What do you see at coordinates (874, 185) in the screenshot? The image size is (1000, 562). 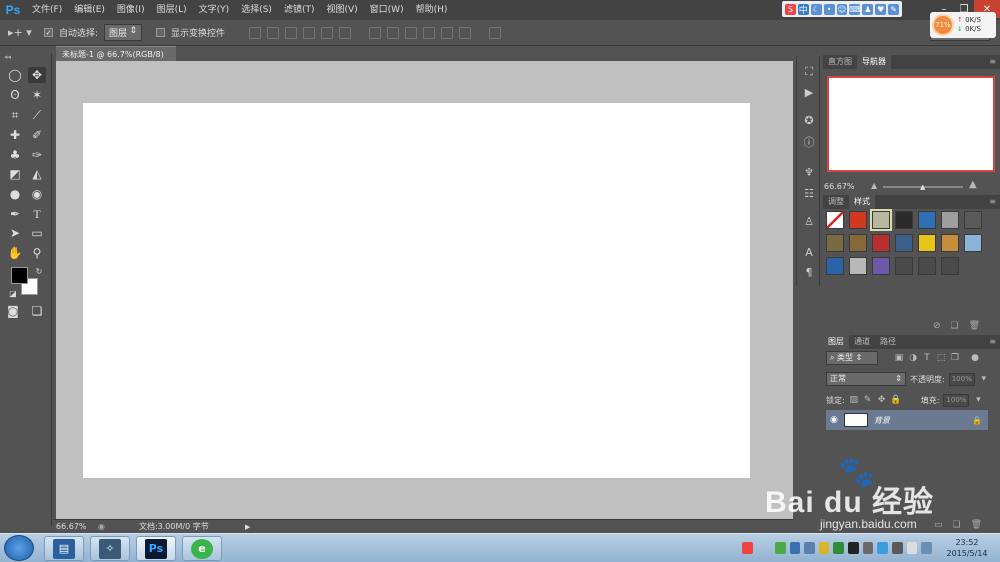 I see `zoom-out-icon: ▲` at bounding box center [874, 185].